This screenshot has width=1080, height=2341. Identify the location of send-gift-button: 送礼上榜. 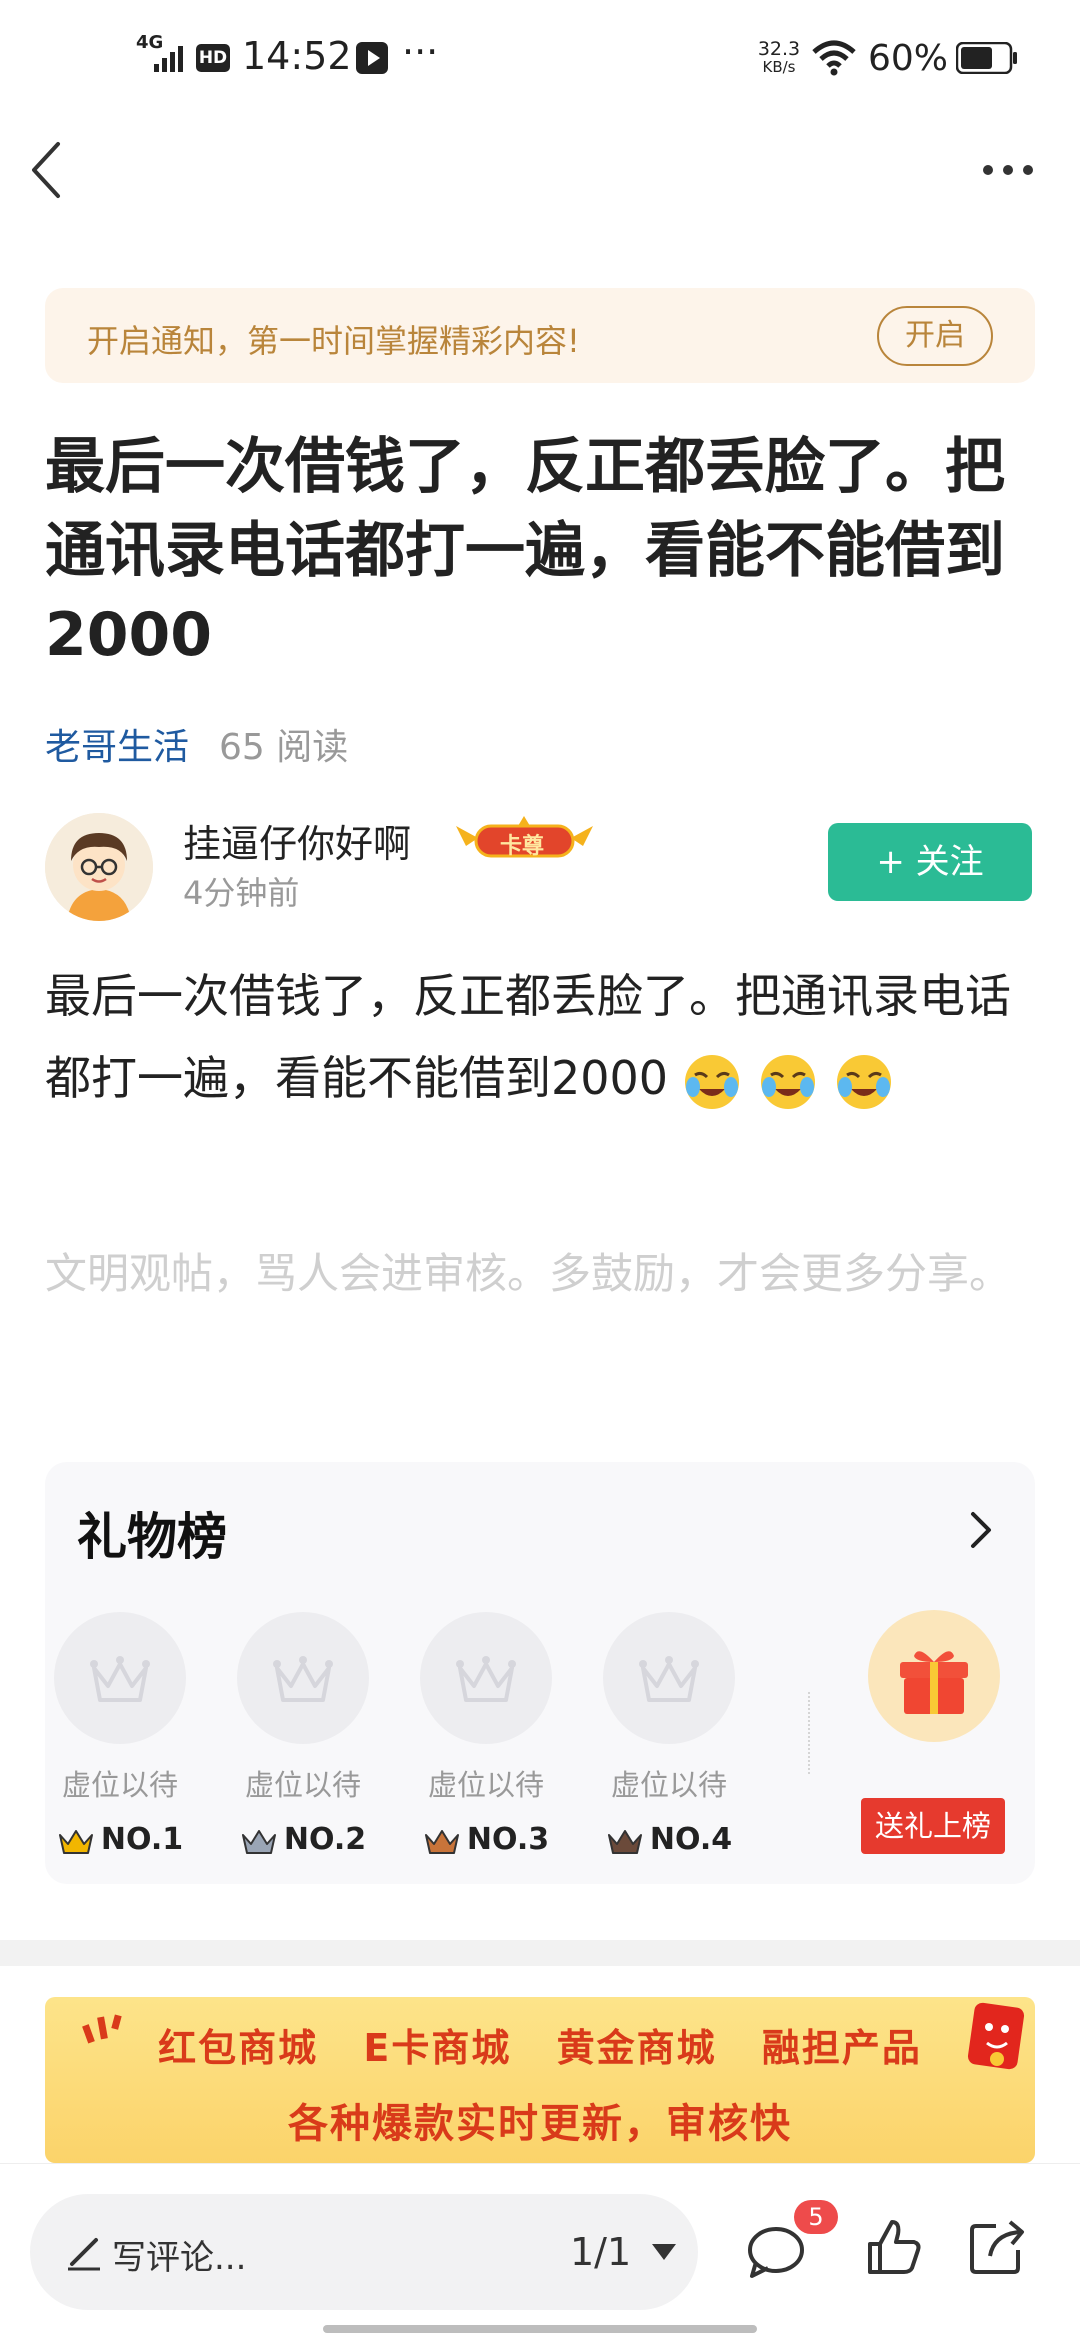
(933, 1826).